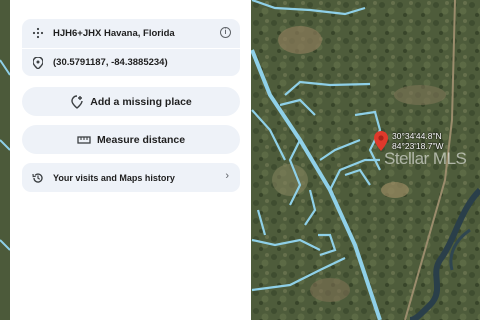 This screenshot has height=320, width=480. Describe the element at coordinates (114, 33) in the screenshot. I see `plus-code-text: HJH6+JHX Havana, Florida` at that location.